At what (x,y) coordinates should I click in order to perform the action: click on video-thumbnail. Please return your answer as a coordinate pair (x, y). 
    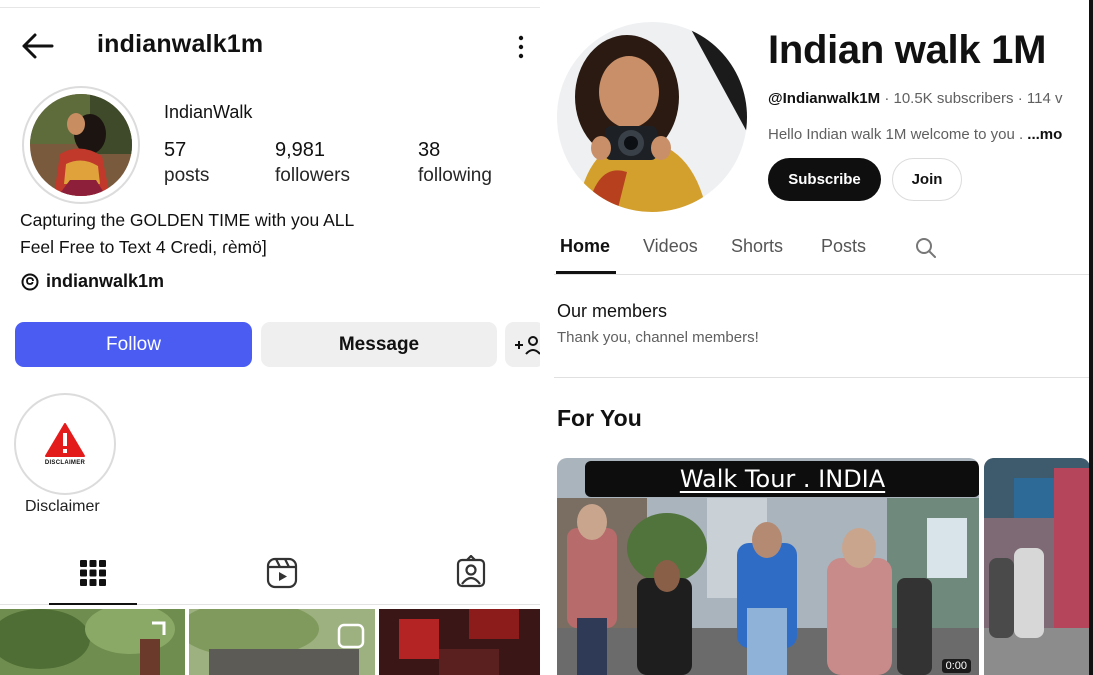
    Looking at the image, I should click on (1037, 566).